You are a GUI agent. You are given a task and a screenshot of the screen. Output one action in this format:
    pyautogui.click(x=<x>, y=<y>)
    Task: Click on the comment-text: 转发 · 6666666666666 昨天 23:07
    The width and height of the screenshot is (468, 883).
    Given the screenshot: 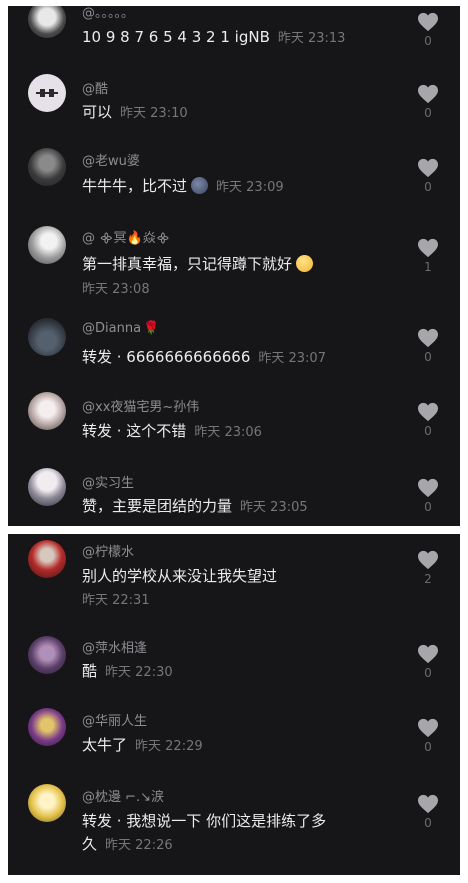 What is the action you would take?
    pyautogui.click(x=204, y=356)
    